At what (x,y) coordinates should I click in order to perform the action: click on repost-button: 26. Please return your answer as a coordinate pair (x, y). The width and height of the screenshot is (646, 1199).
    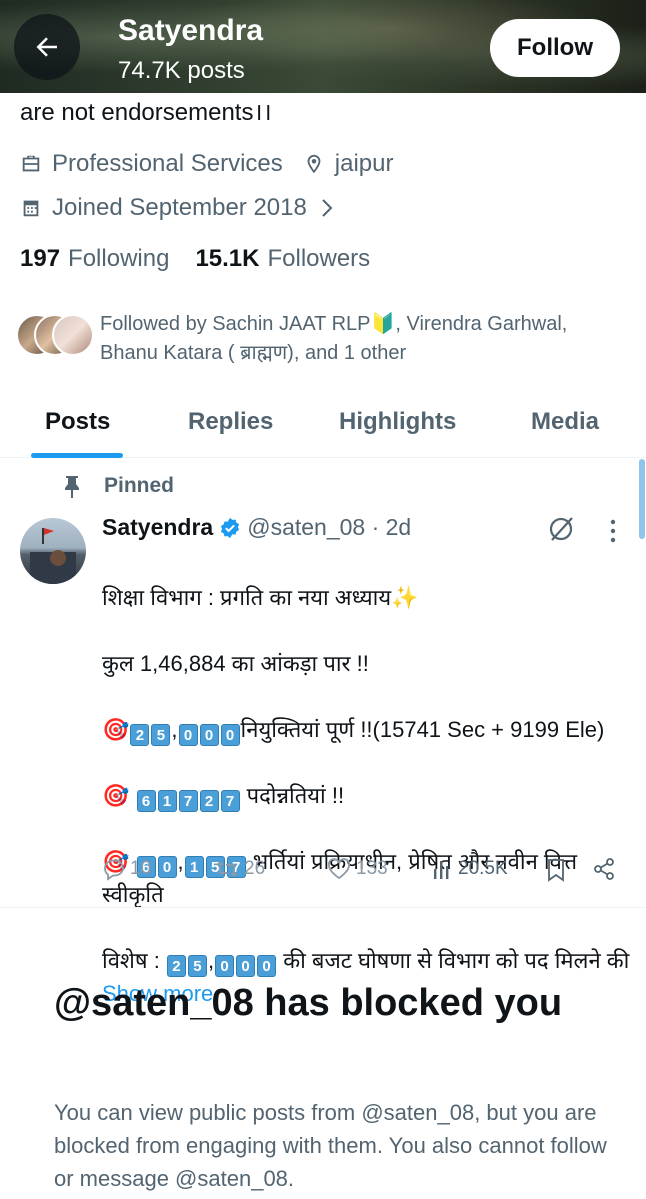
    Looking at the image, I should click on (239, 869).